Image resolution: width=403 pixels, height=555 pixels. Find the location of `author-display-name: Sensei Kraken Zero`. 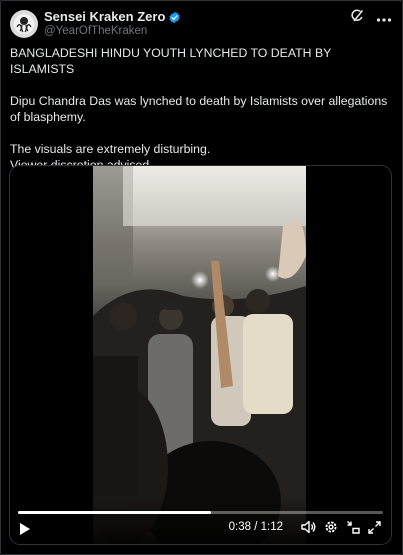

author-display-name: Sensei Kraken Zero is located at coordinates (104, 17).